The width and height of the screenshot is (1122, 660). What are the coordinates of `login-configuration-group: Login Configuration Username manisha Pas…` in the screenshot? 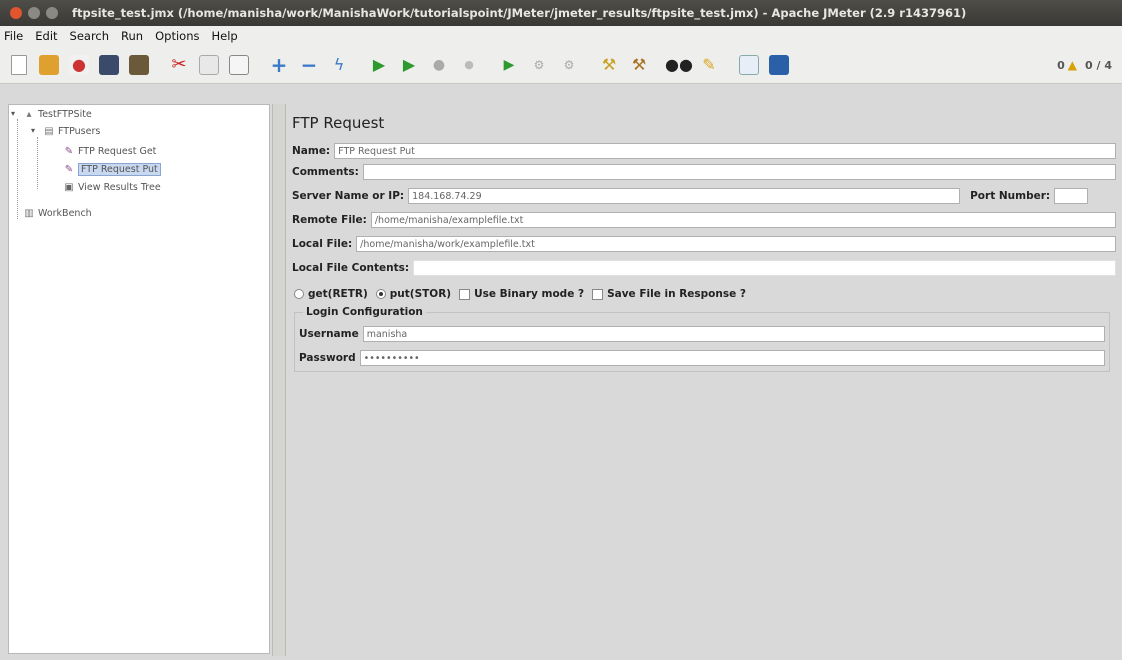 It's located at (702, 339).